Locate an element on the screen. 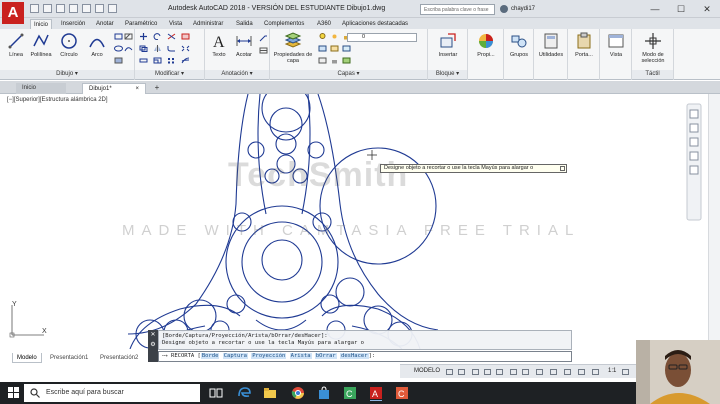 The image size is (720, 404). doc-tab-inicio: Inicio is located at coordinates (41, 88).